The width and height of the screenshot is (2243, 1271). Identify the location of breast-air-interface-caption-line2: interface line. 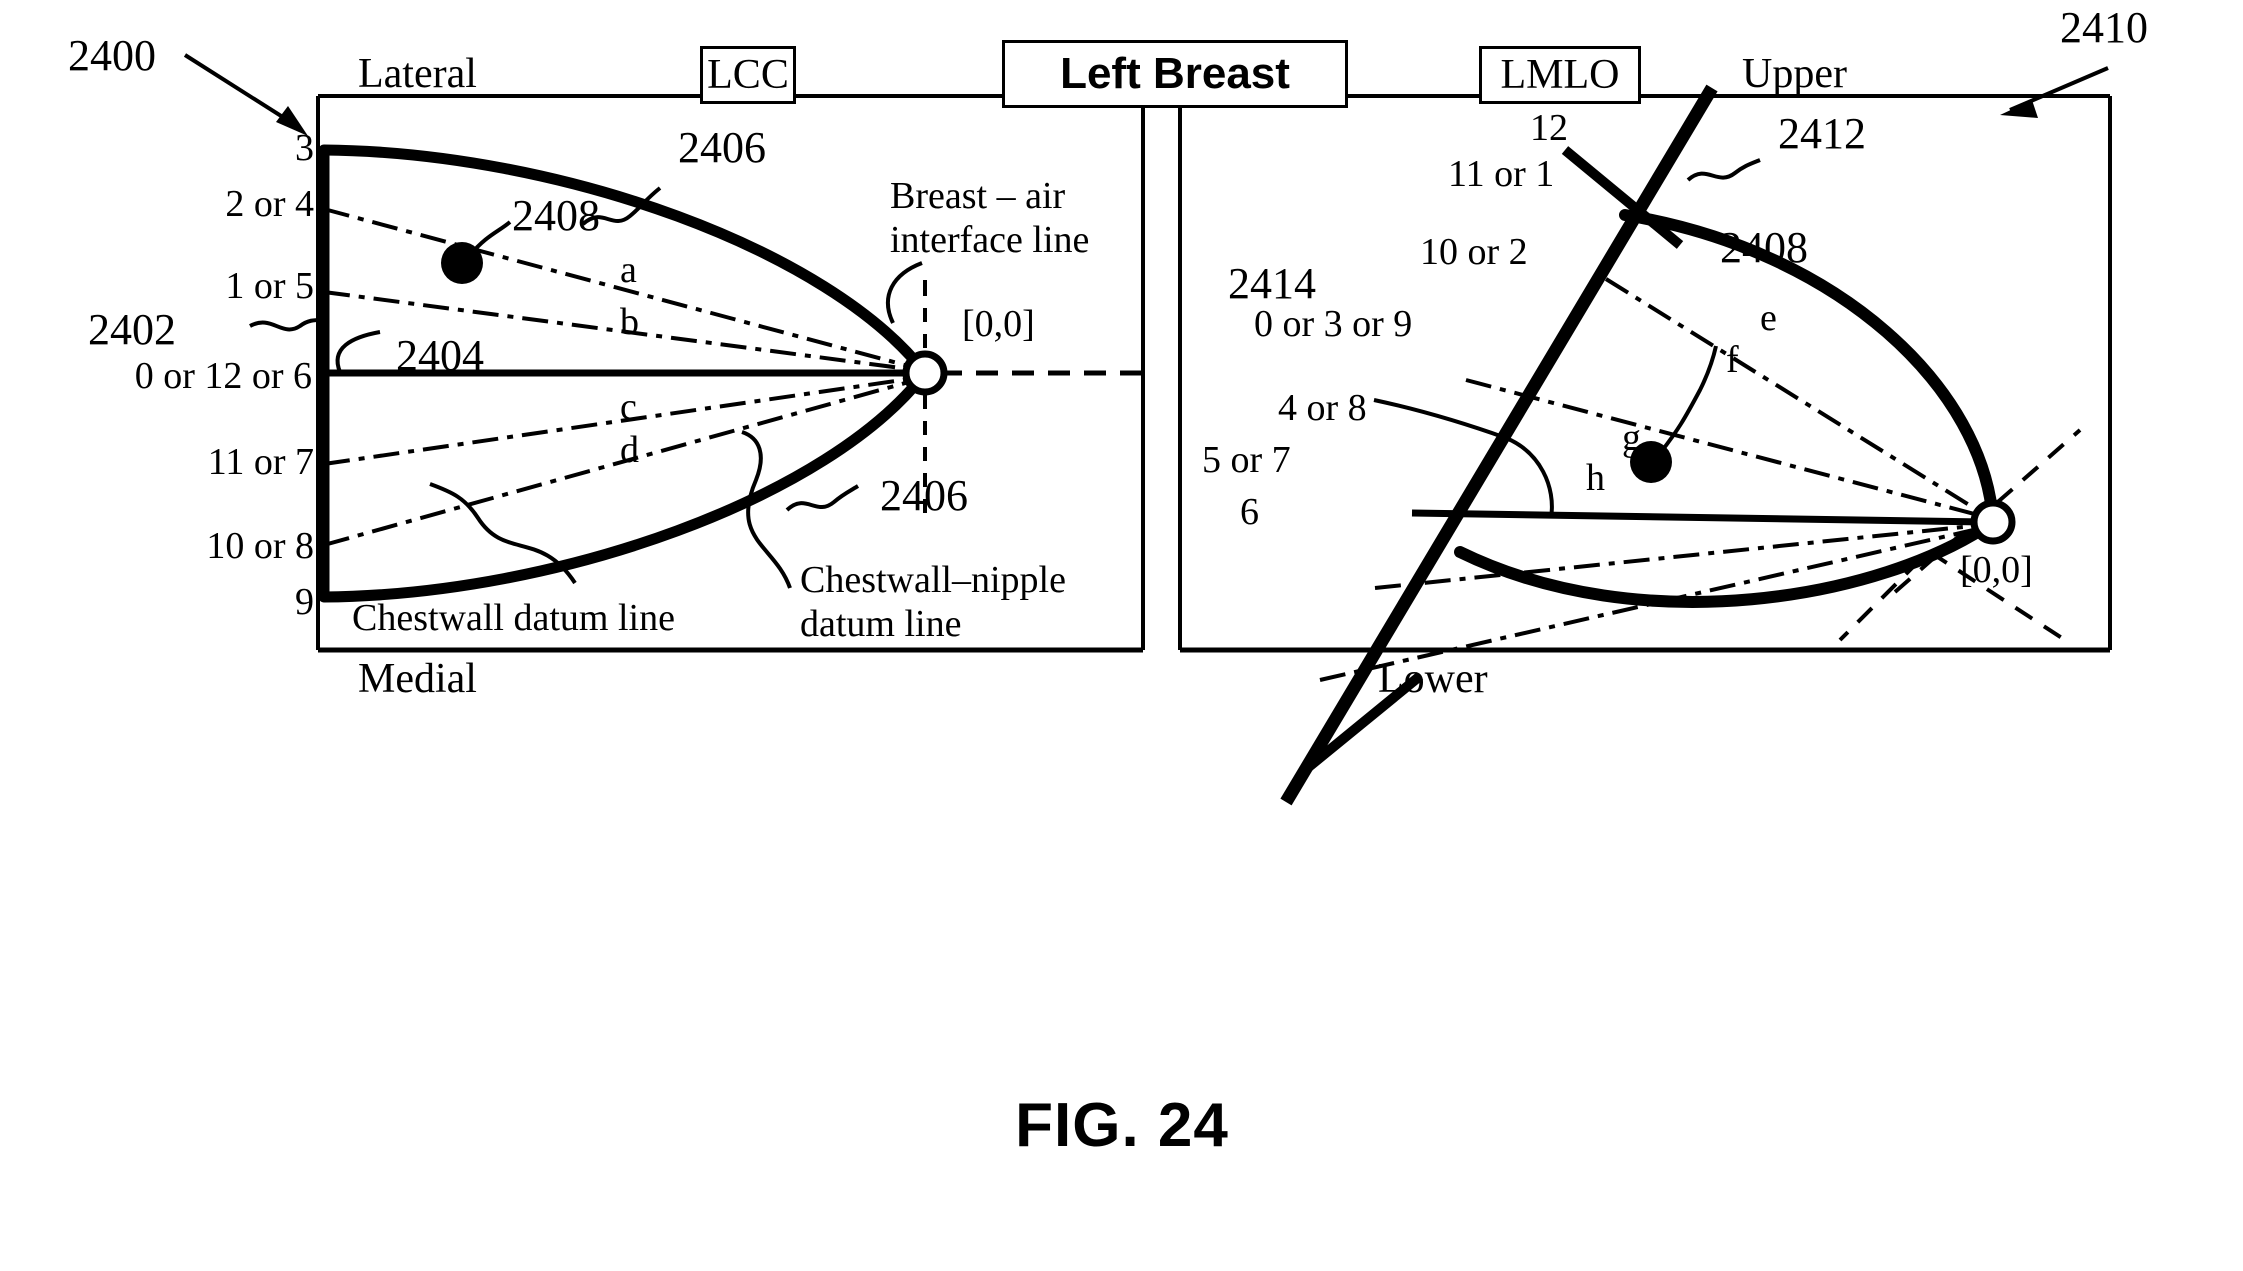
(990, 240).